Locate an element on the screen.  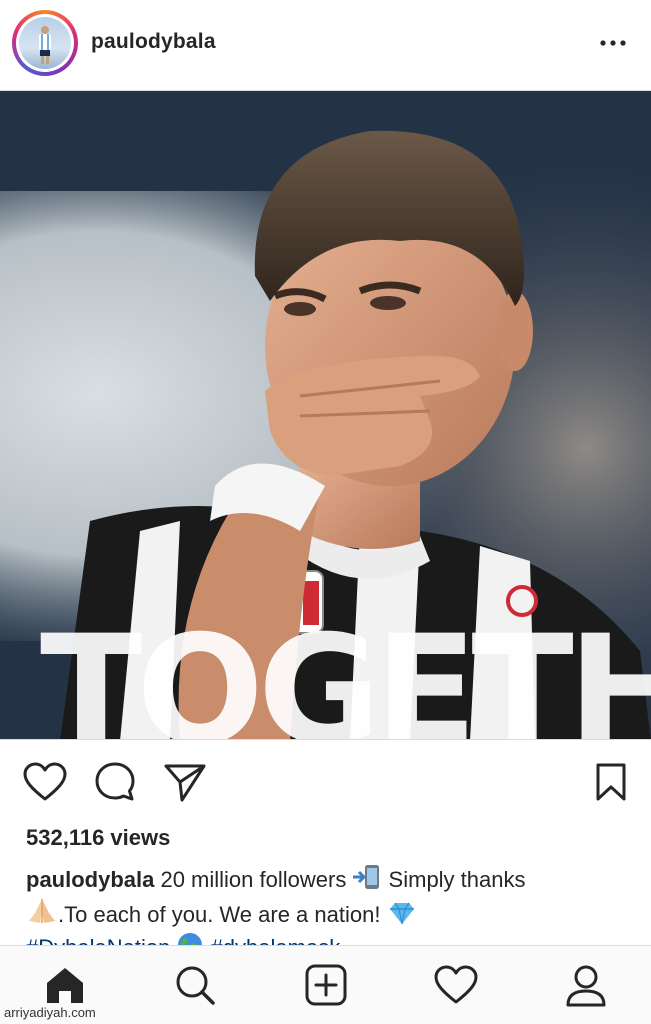
post-header: paulodybala is located at coordinates (325, 45).